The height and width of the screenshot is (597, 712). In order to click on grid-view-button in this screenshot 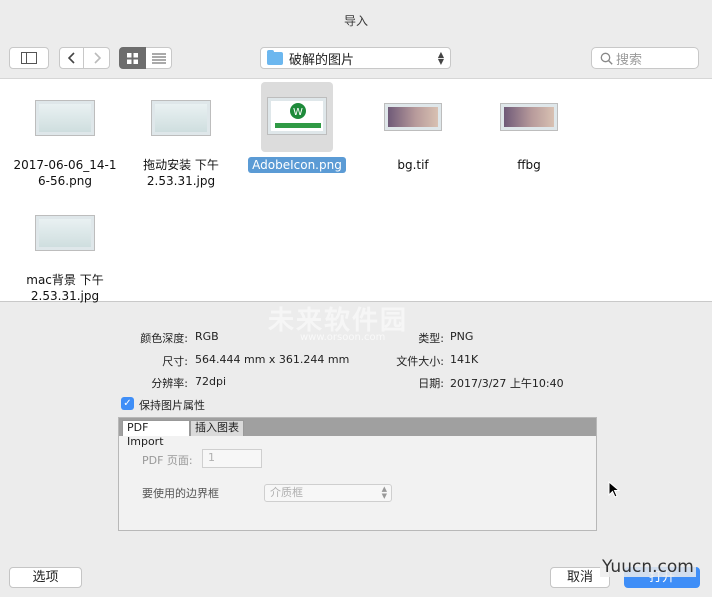, I will do `click(132, 58)`.